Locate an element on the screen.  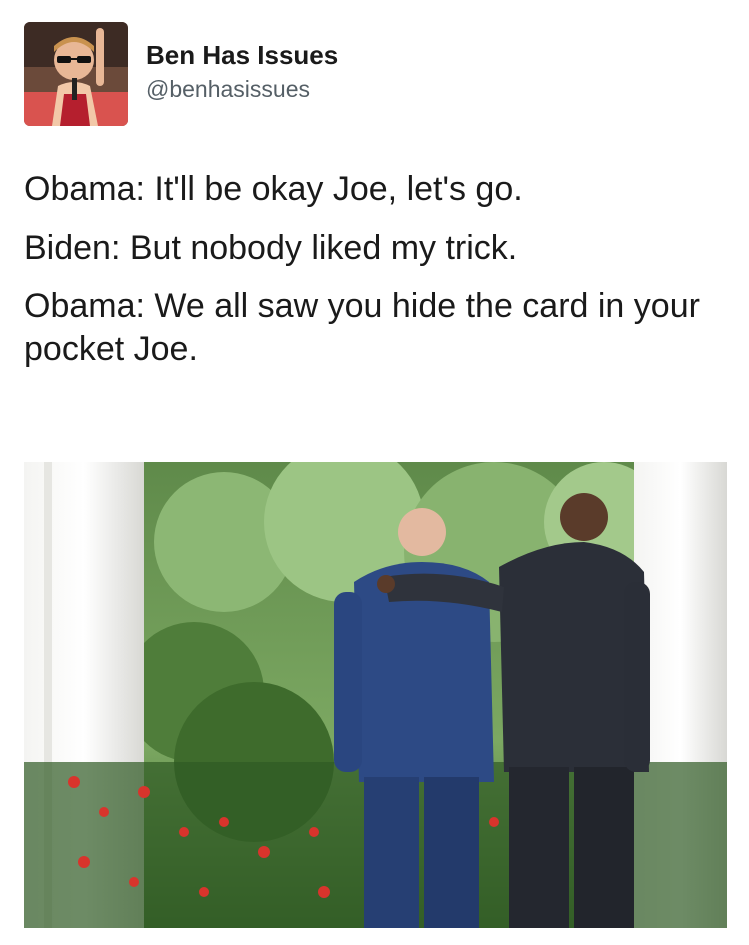
display-name: Ben Has Issues is located at coordinates (242, 55).